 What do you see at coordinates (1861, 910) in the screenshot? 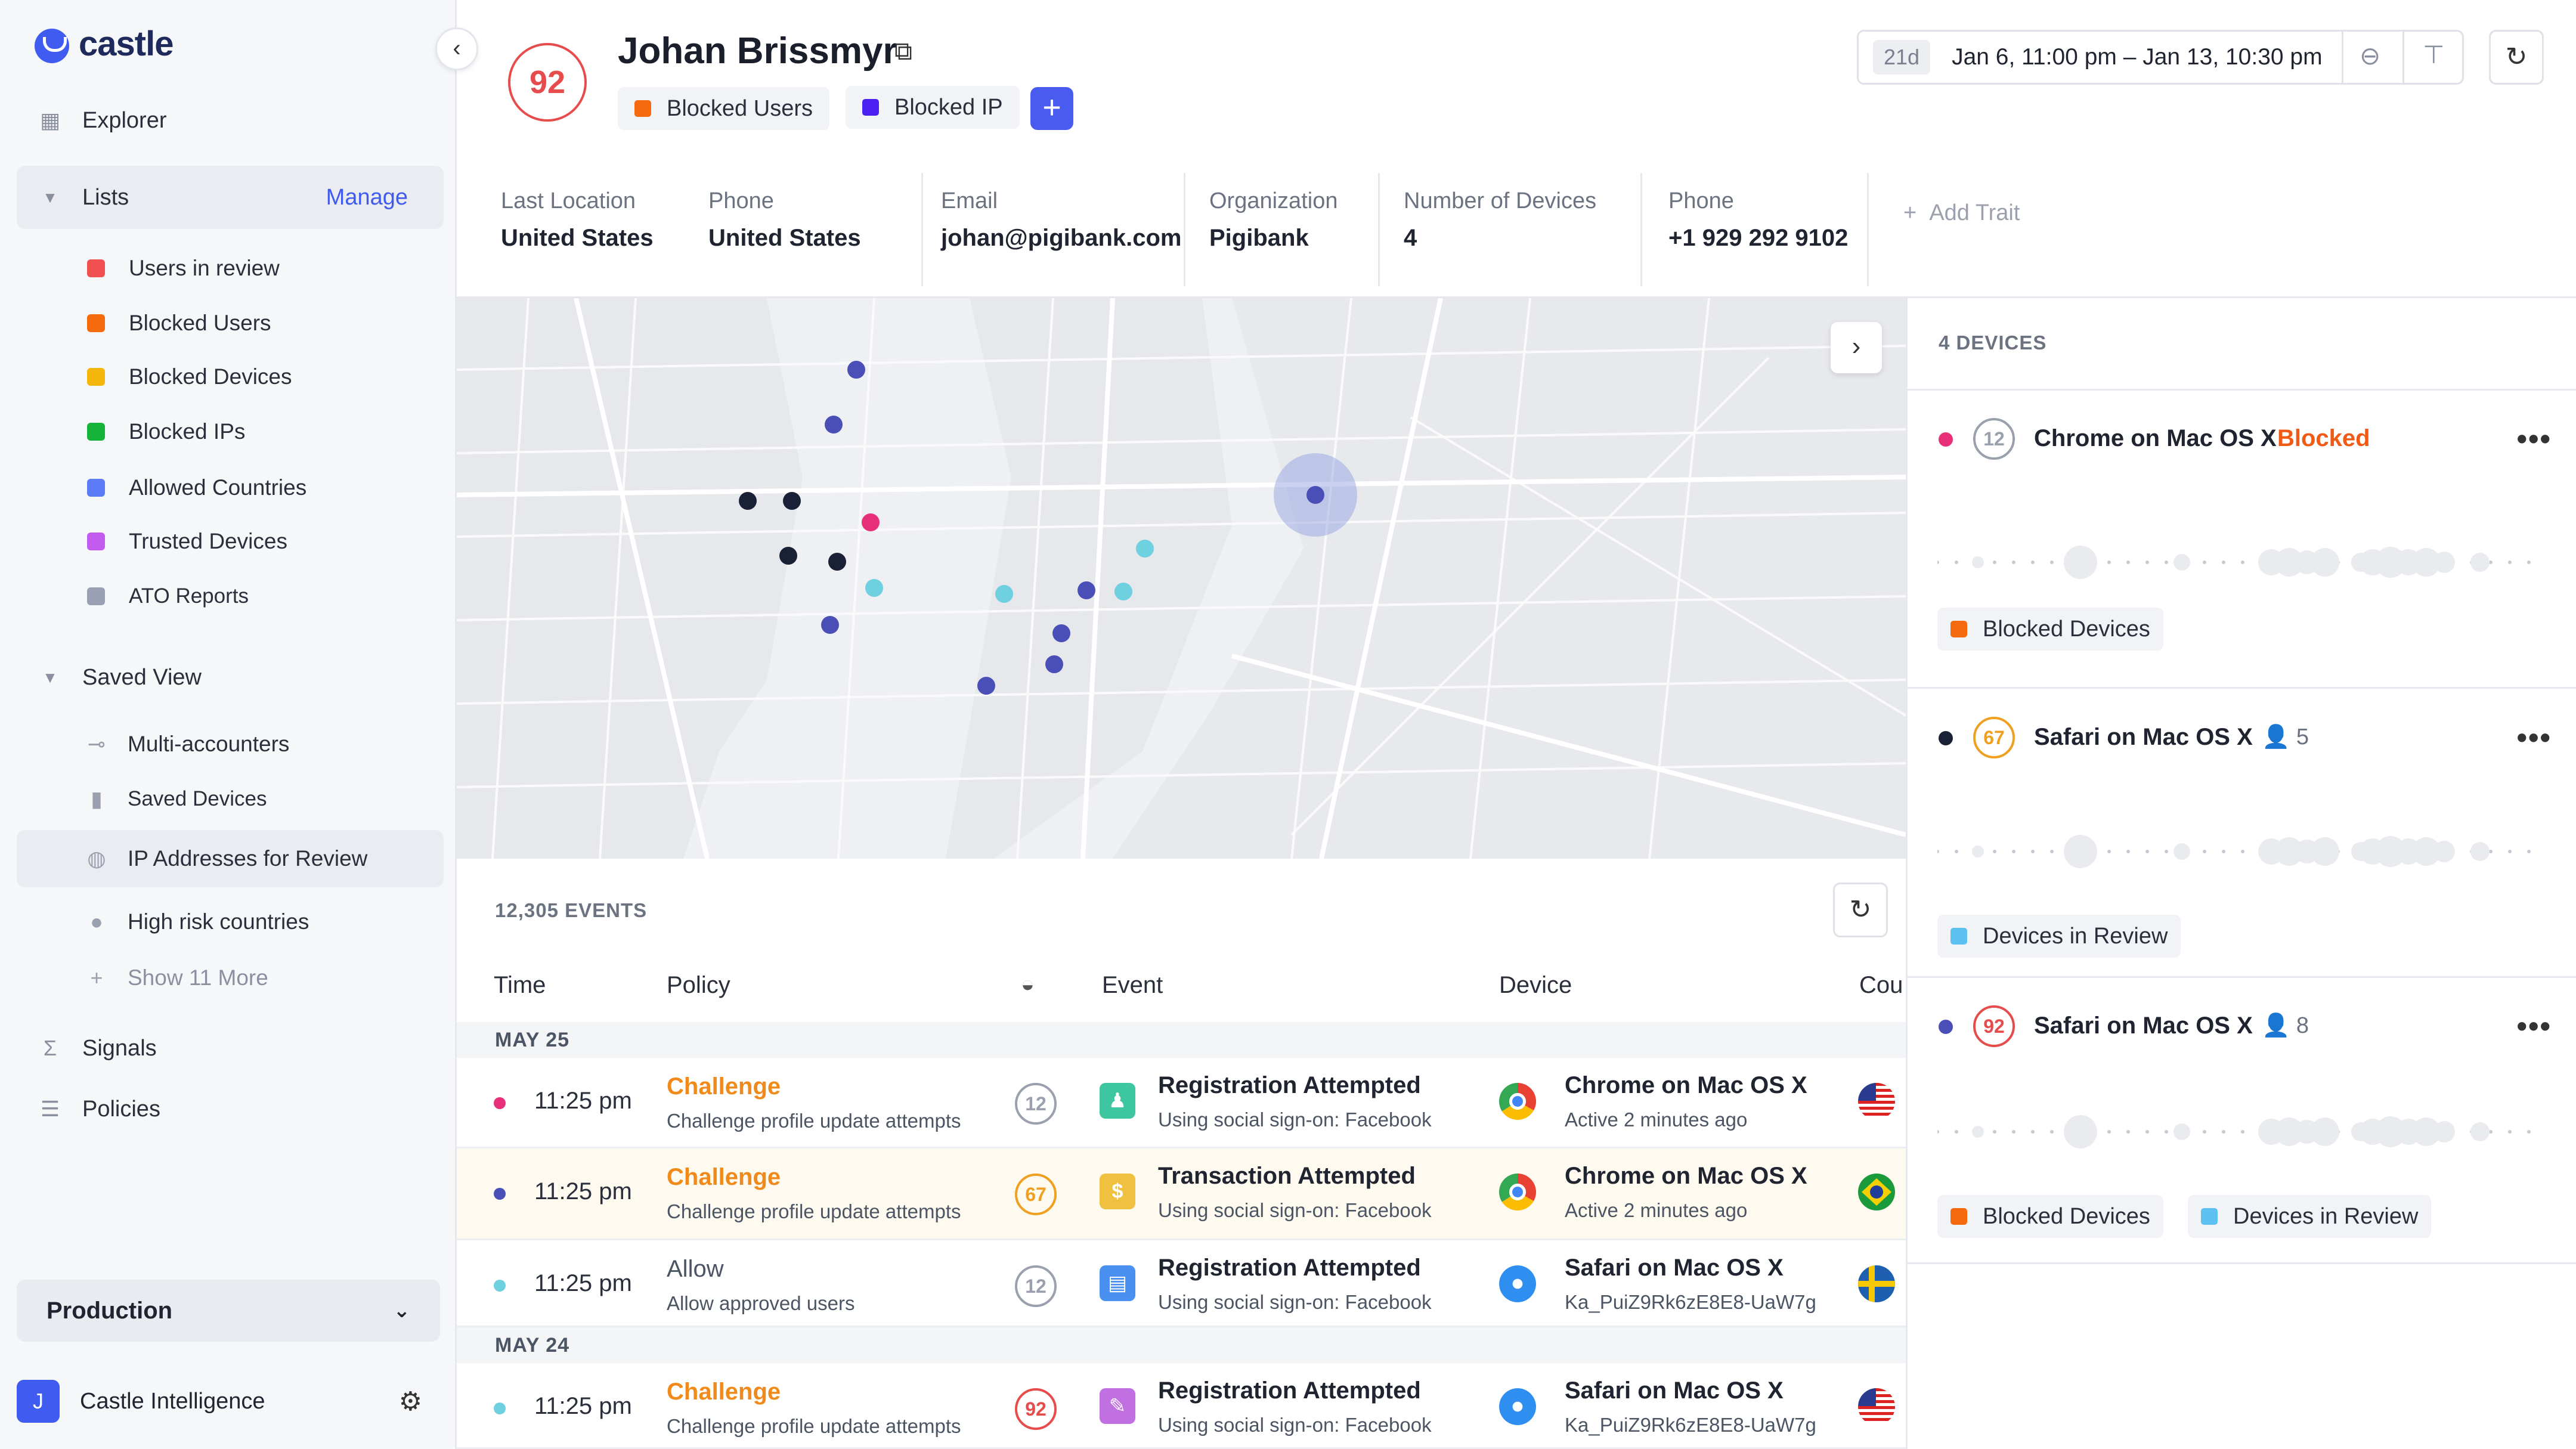
I see `events-refresh-button: ↻` at bounding box center [1861, 910].